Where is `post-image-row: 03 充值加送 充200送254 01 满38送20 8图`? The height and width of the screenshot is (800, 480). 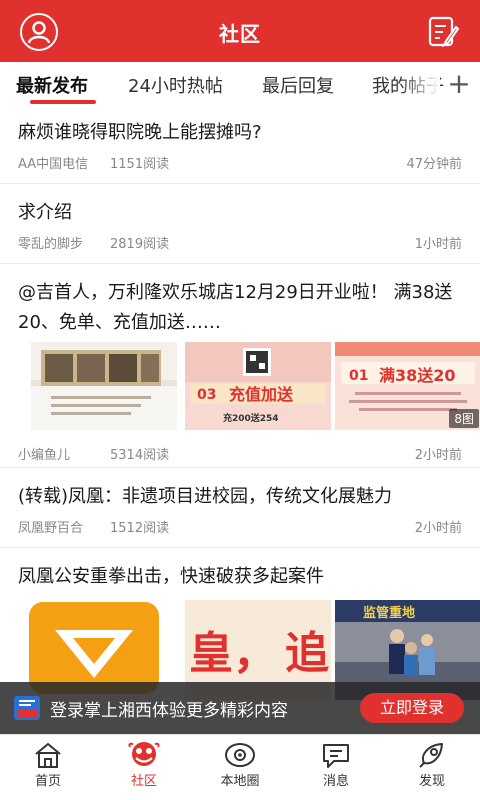 post-image-row: 03 充值加送 充200送254 01 满38送20 8图 is located at coordinates (249, 387).